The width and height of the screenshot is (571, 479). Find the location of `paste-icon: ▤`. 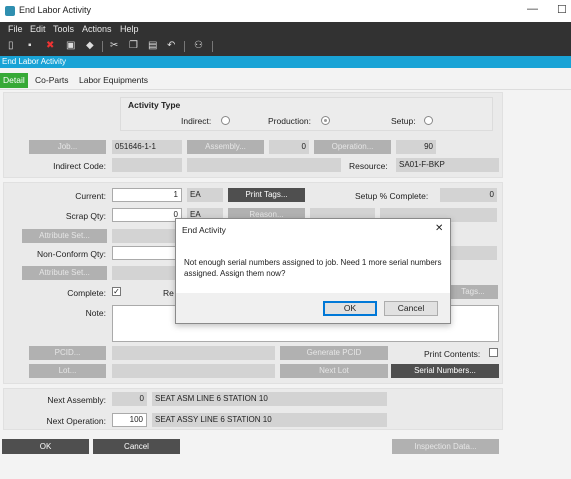

paste-icon: ▤ is located at coordinates (152, 46).